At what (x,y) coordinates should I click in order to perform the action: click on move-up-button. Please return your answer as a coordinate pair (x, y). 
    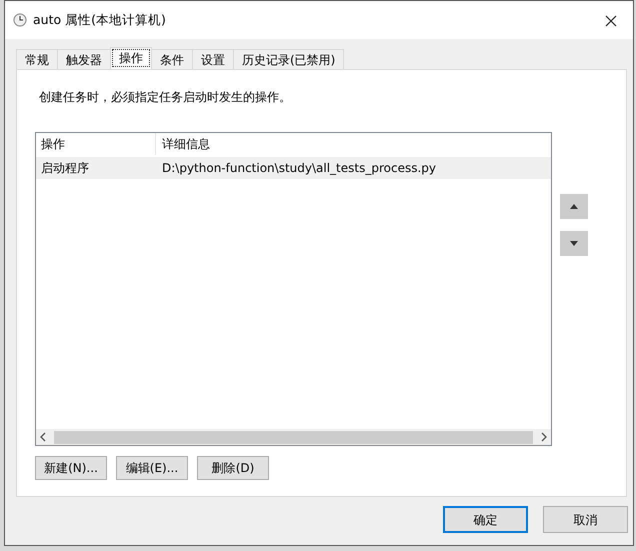
    Looking at the image, I should click on (574, 206).